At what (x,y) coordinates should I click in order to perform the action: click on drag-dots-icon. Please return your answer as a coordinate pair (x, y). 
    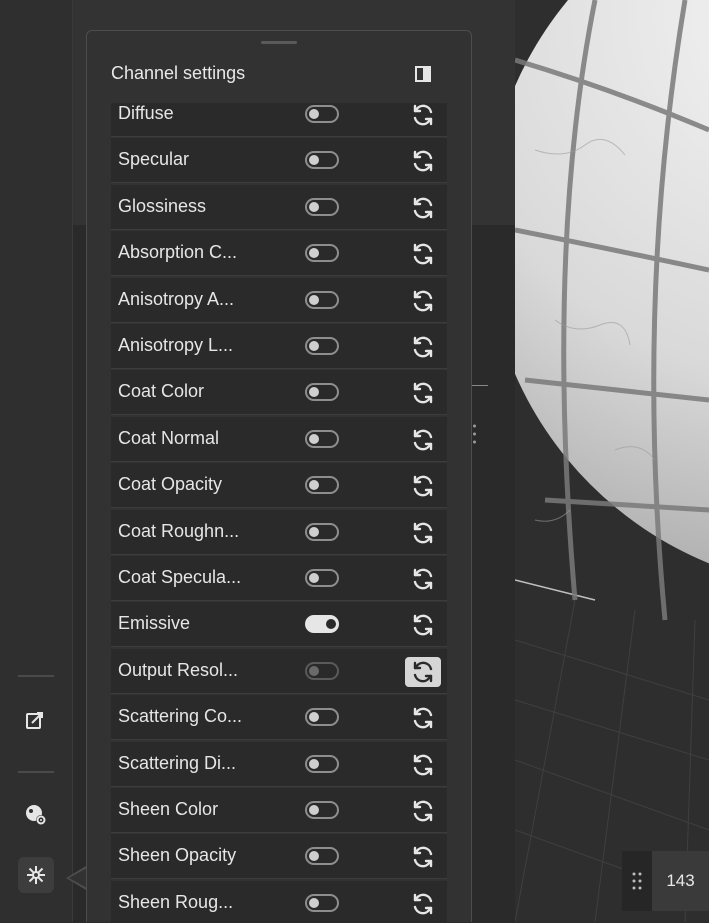
    Looking at the image, I should click on (474, 434).